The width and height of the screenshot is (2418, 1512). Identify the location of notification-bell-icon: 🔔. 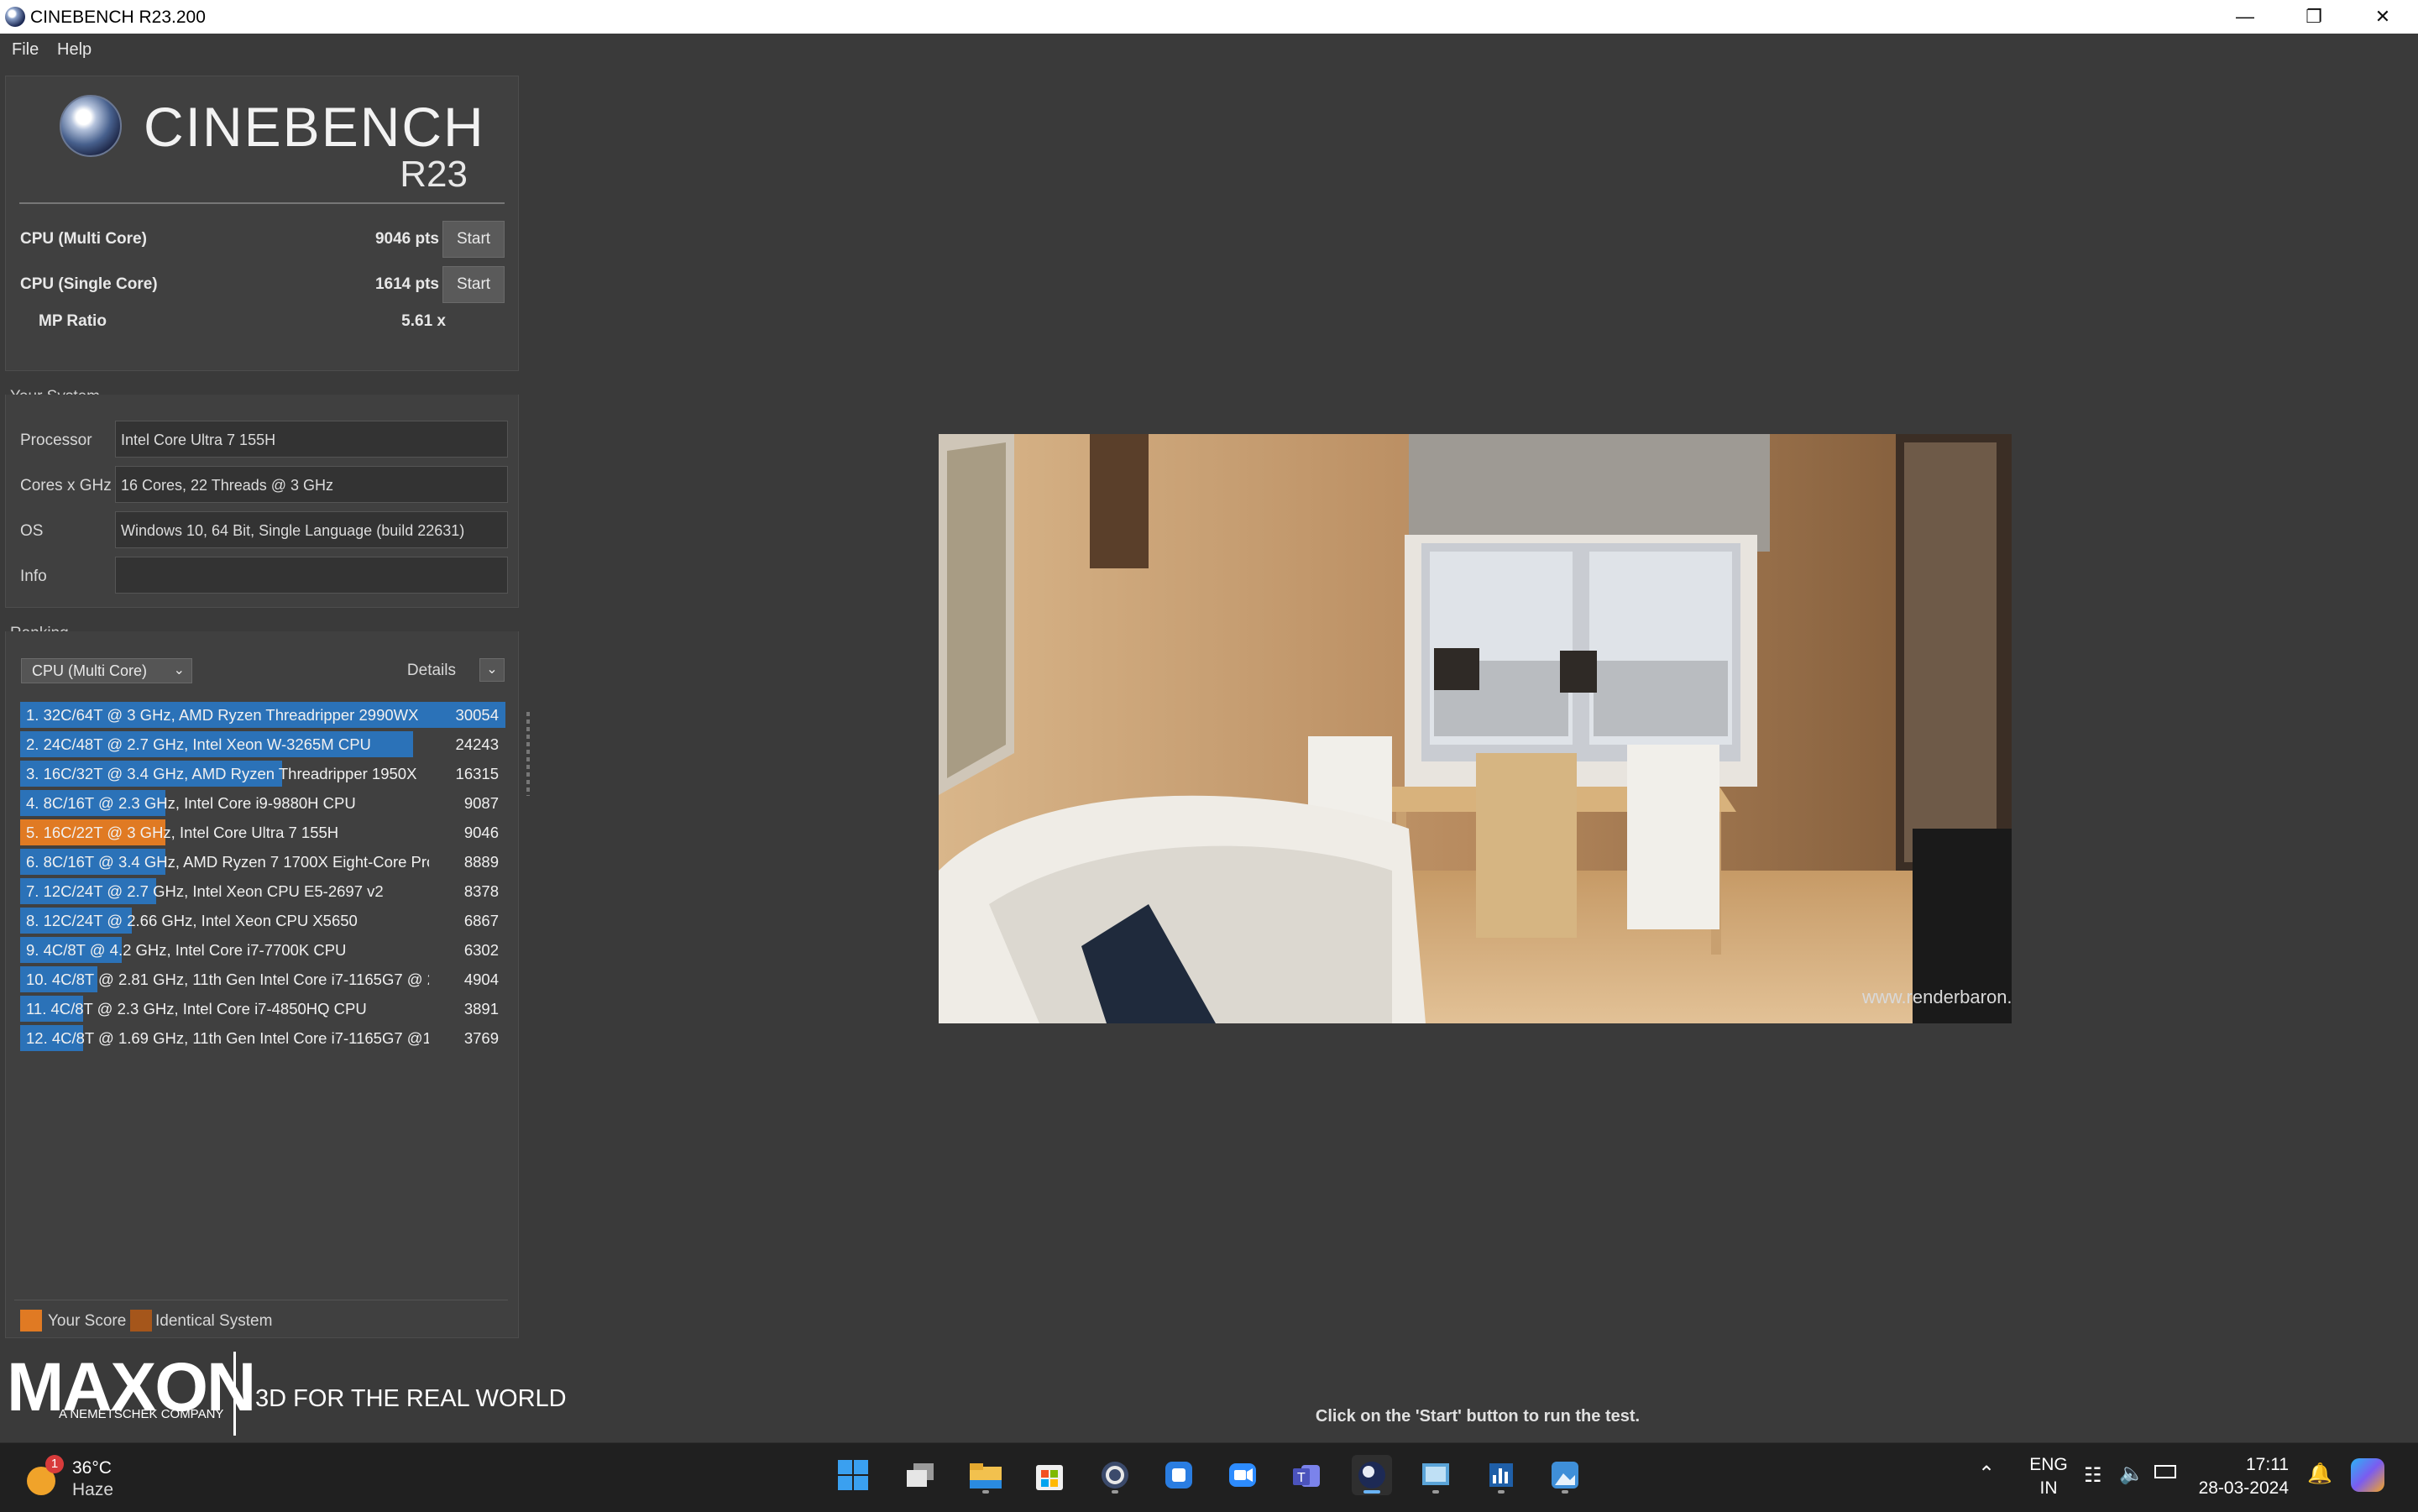
(2319, 1474).